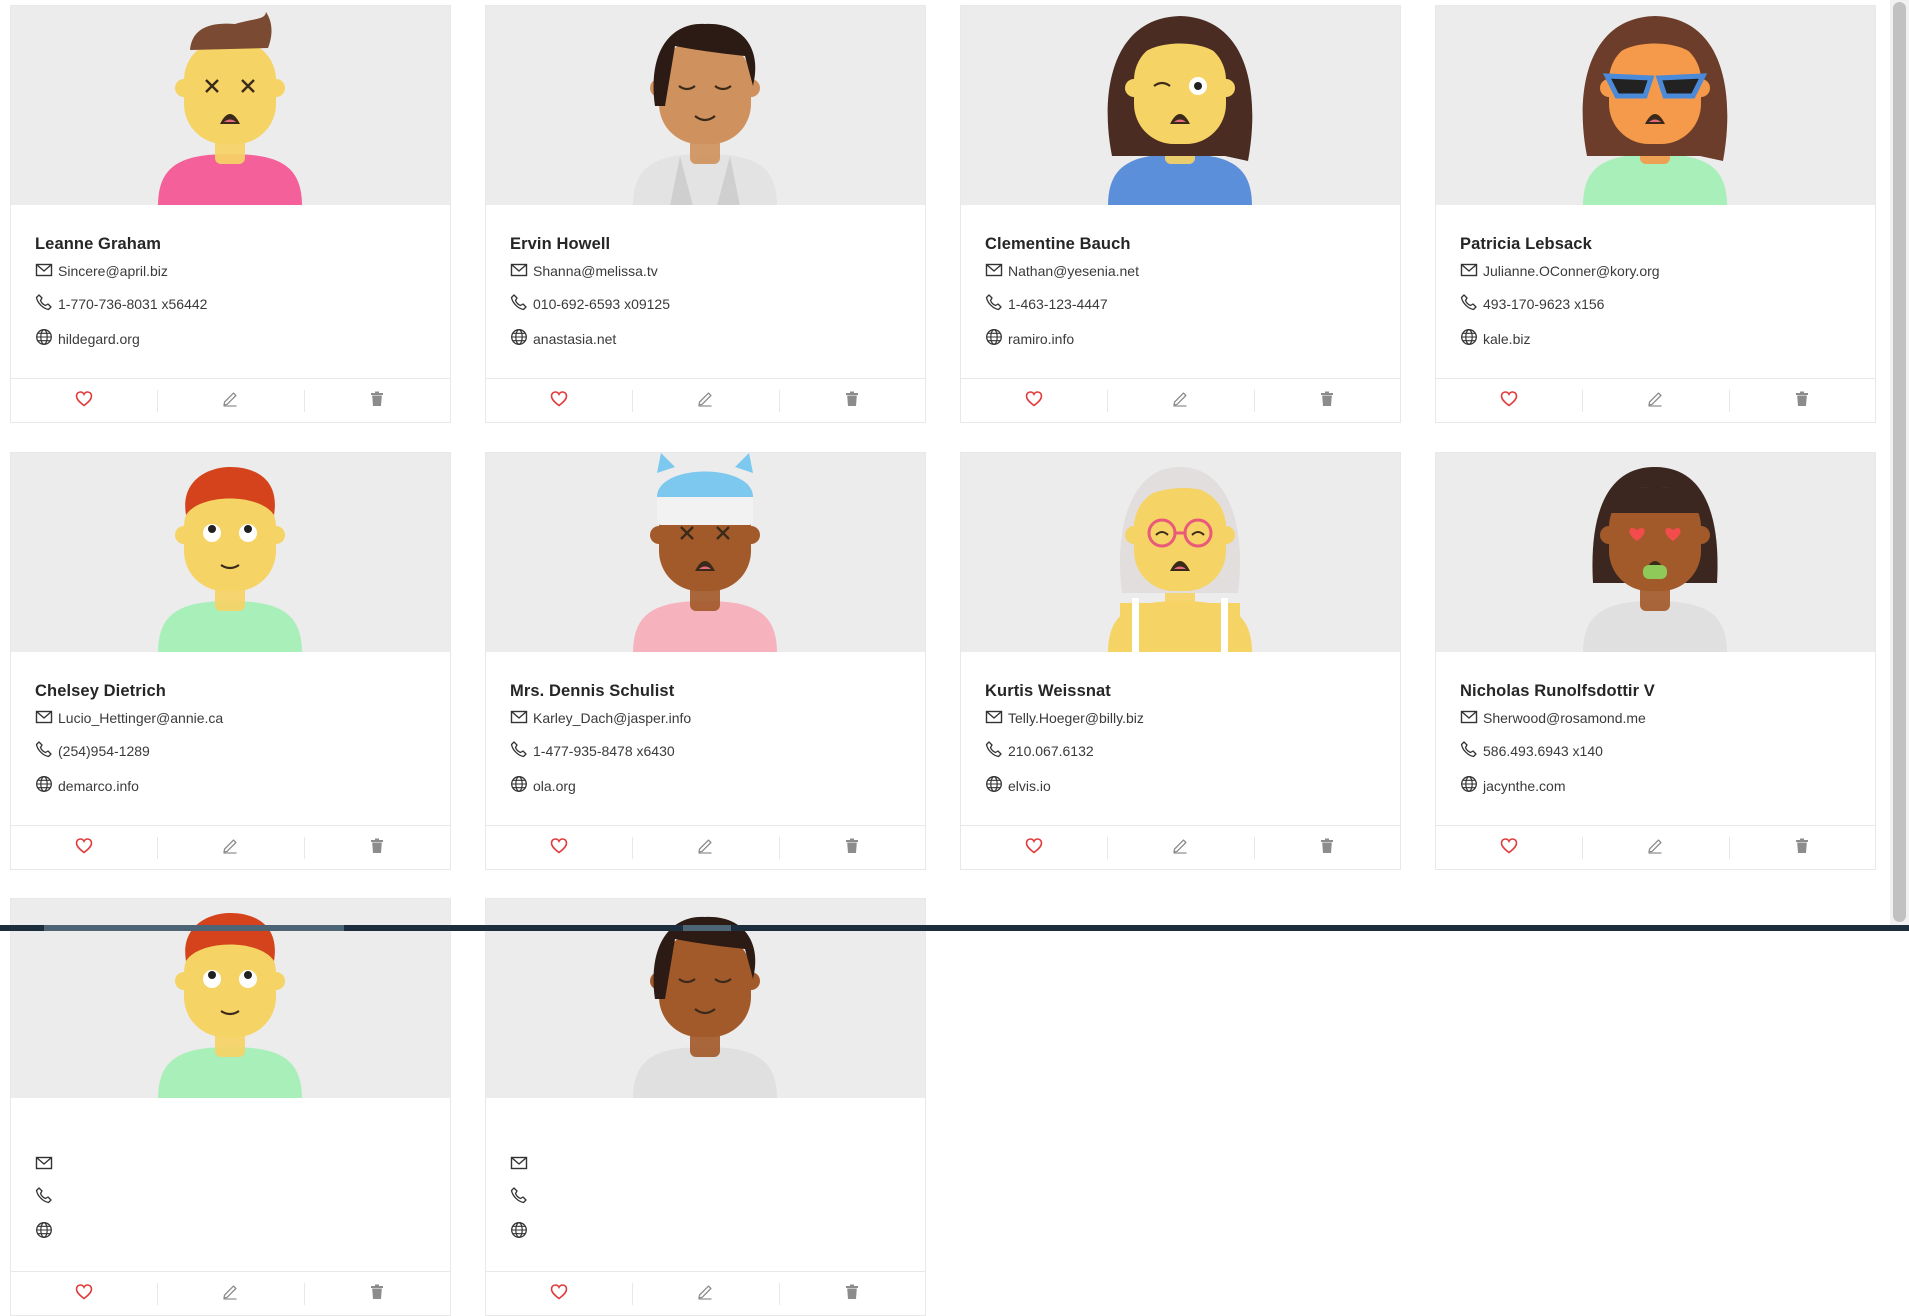 The height and width of the screenshot is (1316, 1909). Describe the element at coordinates (1659, 718) in the screenshot. I see `email-row: Sherwood@rosamond.me` at that location.